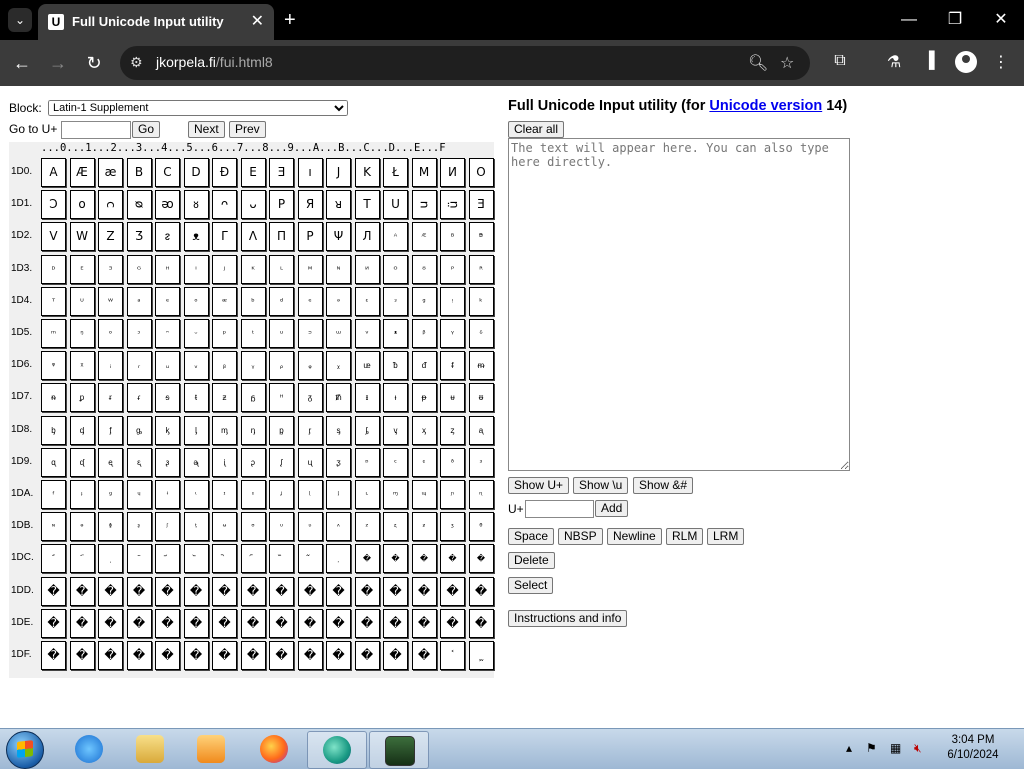 The width and height of the screenshot is (1024, 769). What do you see at coordinates (481, 205) in the screenshot?
I see `char-cell: Ǝ` at bounding box center [481, 205].